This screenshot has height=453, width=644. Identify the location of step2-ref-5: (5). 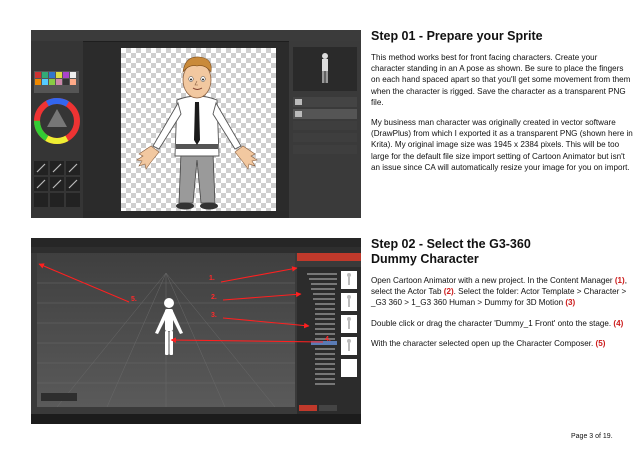
(600, 343).